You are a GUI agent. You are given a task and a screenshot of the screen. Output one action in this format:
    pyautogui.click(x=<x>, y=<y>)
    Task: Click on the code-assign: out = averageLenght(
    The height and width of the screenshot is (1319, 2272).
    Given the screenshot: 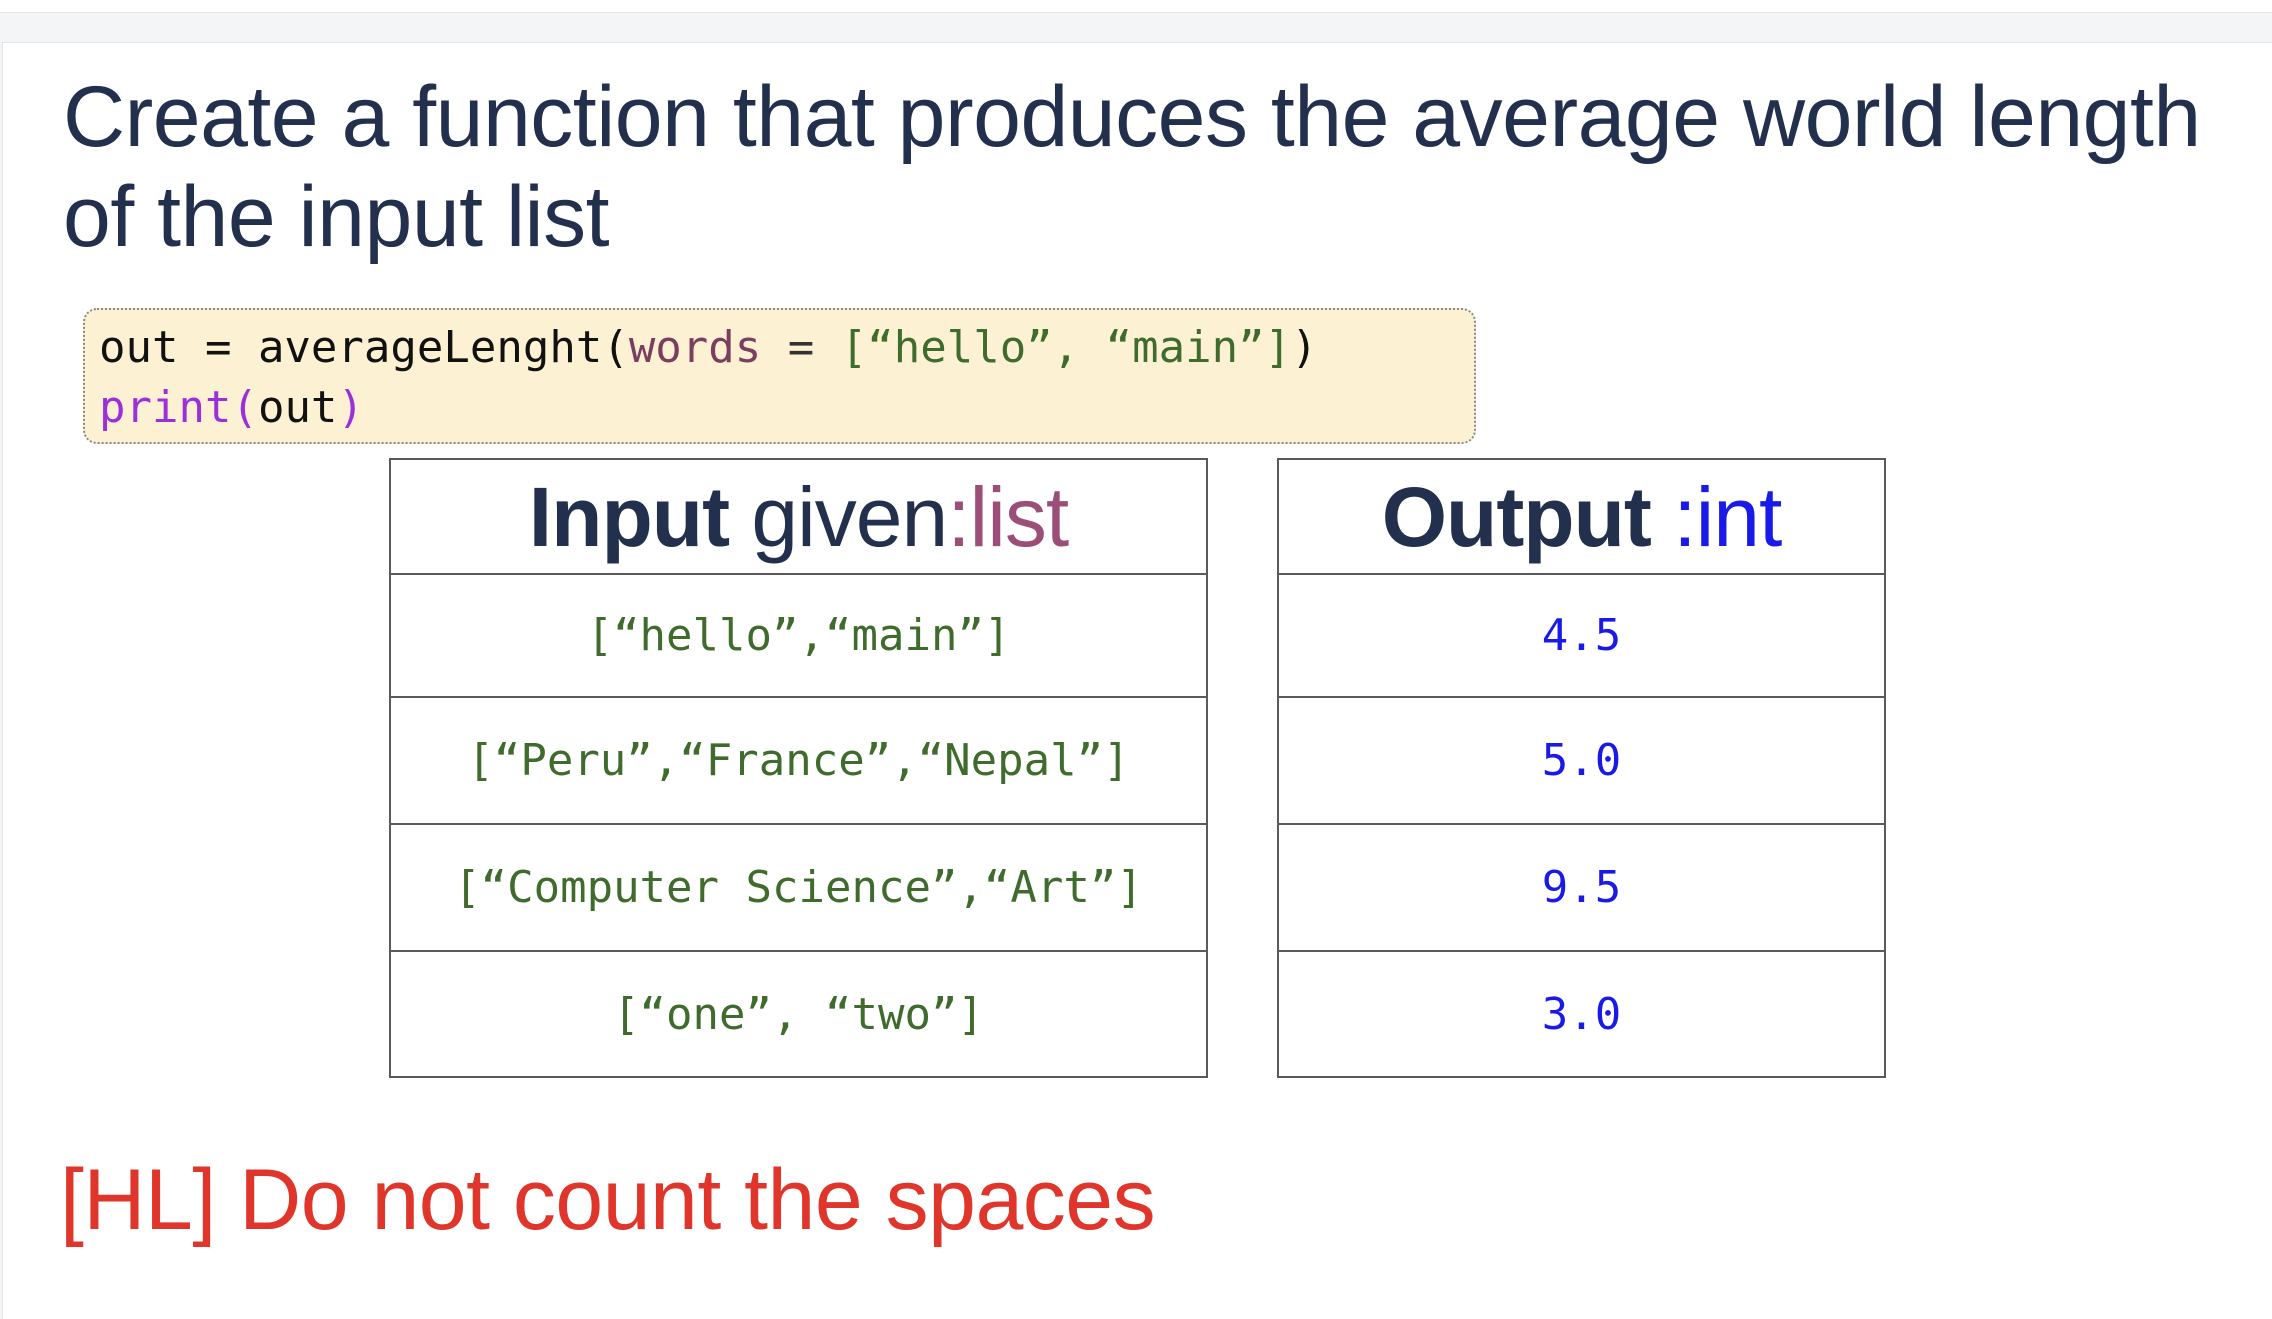 What is the action you would take?
    pyautogui.click(x=364, y=347)
    